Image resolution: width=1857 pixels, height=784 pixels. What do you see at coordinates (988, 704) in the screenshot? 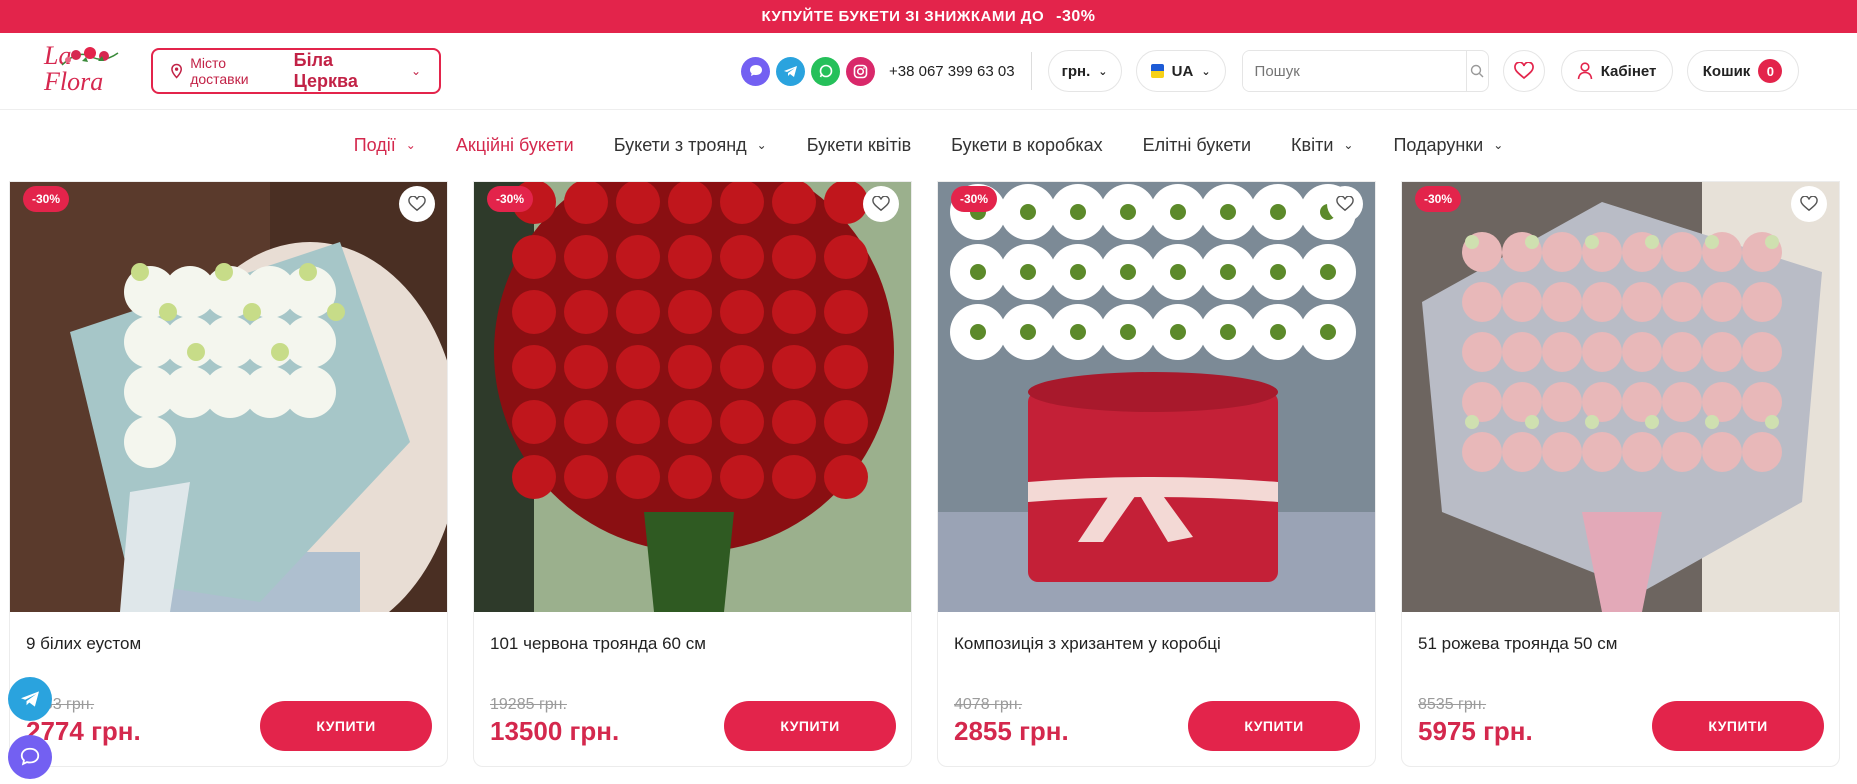
I see `product-old-price: 4078 грн.` at bounding box center [988, 704].